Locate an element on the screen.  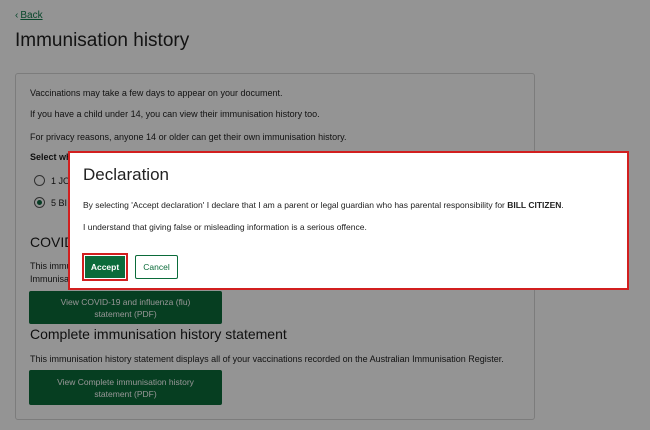
declaration-text-end: . is located at coordinates (562, 205).